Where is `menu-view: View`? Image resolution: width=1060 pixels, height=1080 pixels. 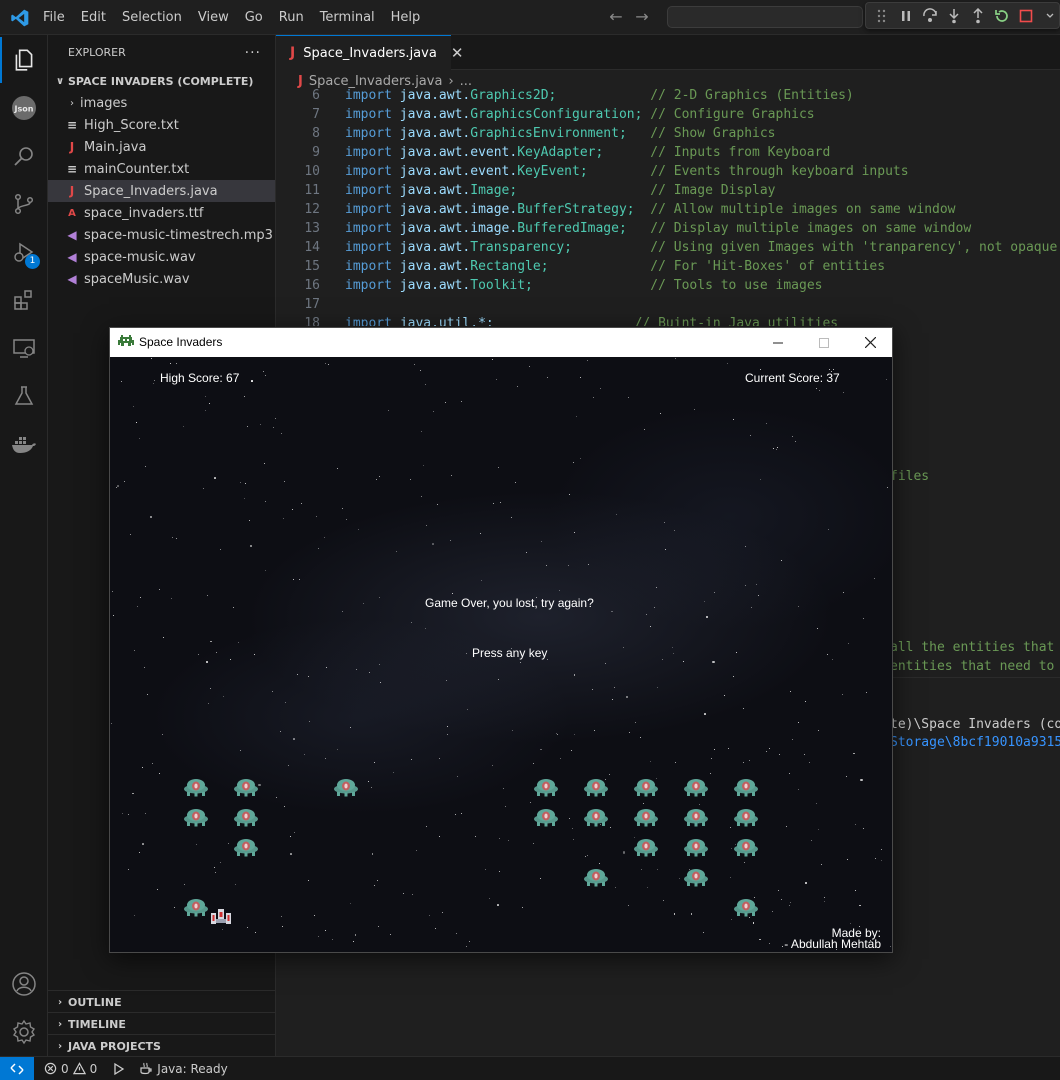 menu-view: View is located at coordinates (213, 17).